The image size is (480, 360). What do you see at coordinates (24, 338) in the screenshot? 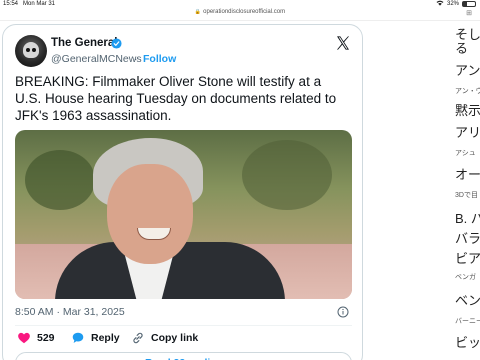
I see `heart-icon` at bounding box center [24, 338].